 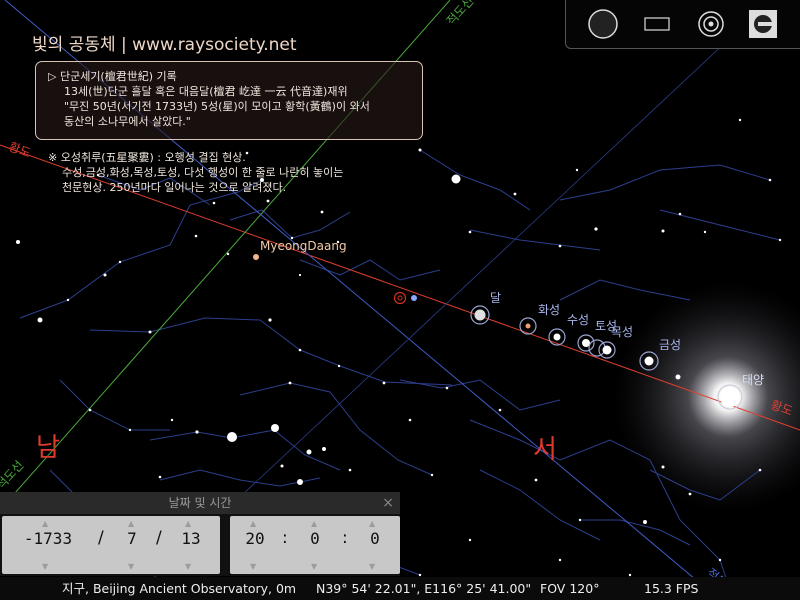 What do you see at coordinates (671, 588) in the screenshot?
I see `fps-text: 15.3 FPS` at bounding box center [671, 588].